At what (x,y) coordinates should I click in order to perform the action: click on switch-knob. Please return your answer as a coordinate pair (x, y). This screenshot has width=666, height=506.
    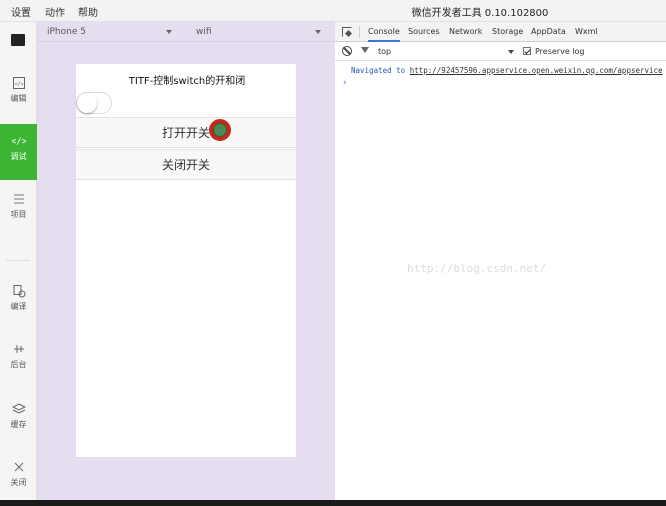
    Looking at the image, I should click on (87, 103).